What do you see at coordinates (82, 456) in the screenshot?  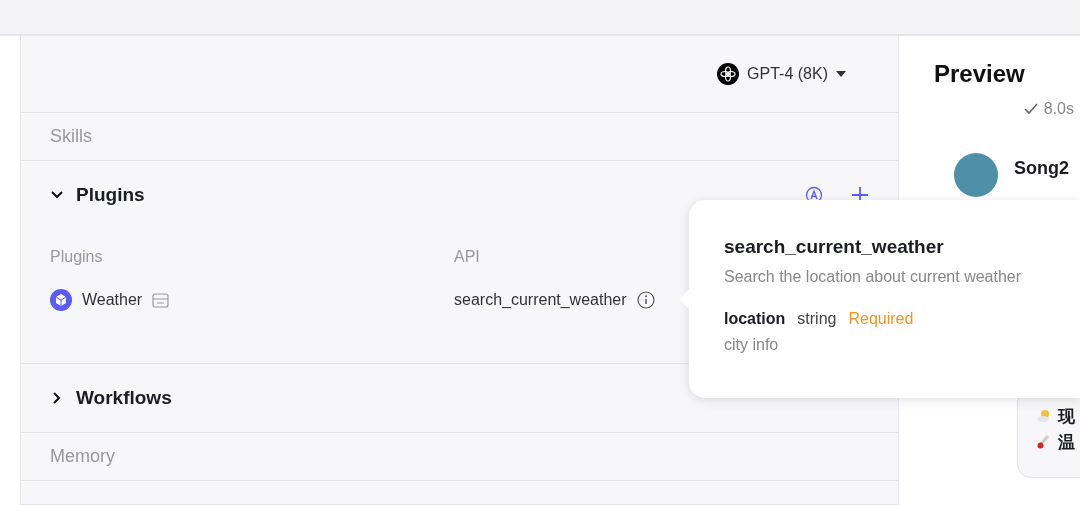 I see `section-heading: Memory` at bounding box center [82, 456].